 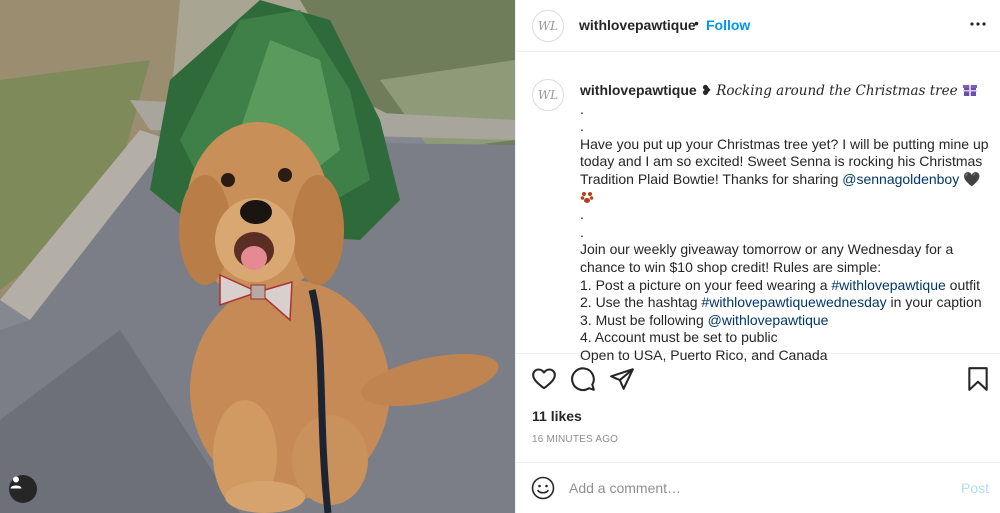 I want to click on comment-bar: Post, so click(x=758, y=487).